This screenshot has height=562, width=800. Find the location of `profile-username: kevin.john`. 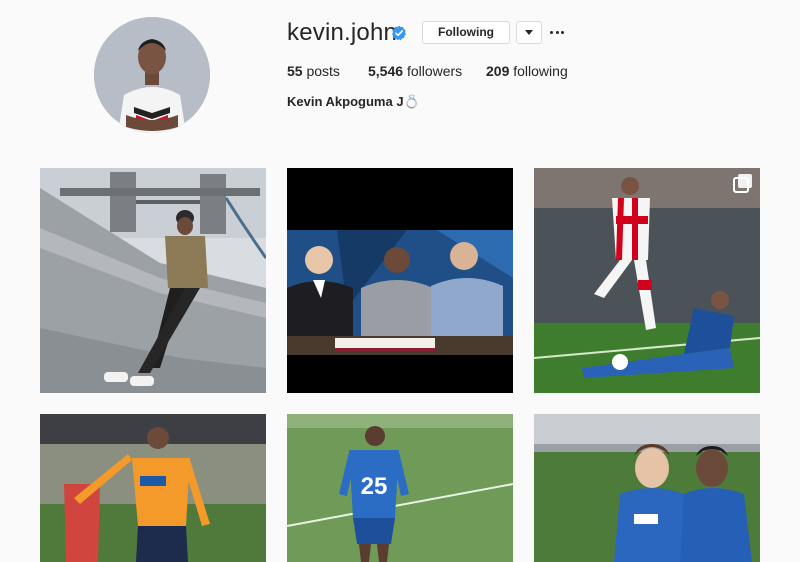

profile-username: kevin.john is located at coordinates (342, 32).